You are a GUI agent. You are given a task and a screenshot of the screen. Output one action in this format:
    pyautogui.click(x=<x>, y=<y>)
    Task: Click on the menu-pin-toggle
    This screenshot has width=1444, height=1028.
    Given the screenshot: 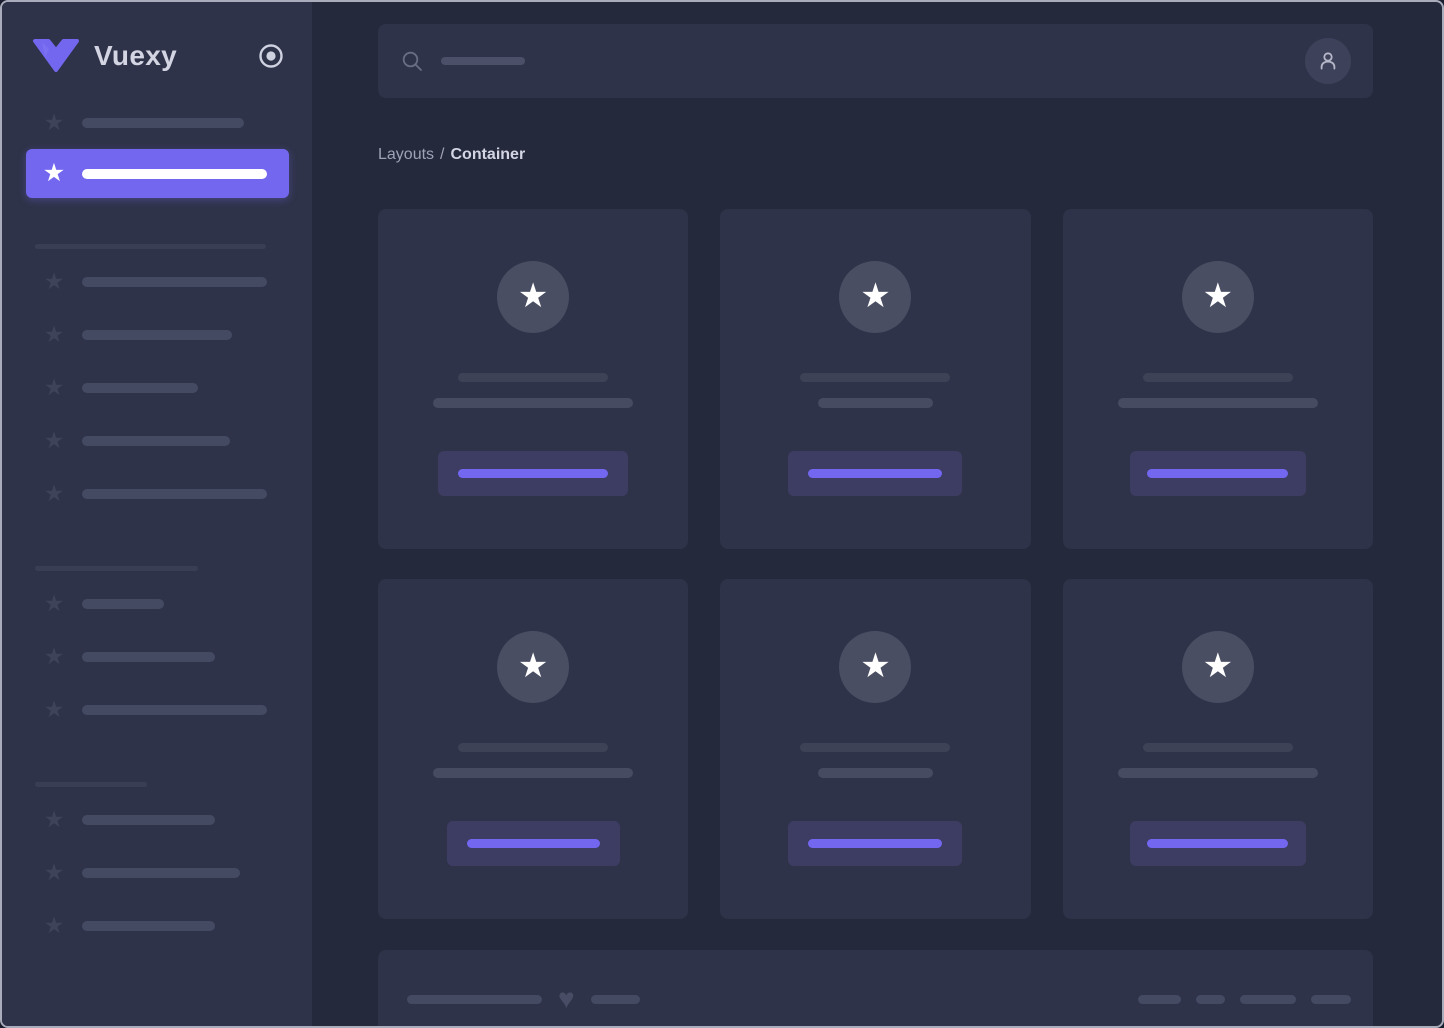 What is the action you would take?
    pyautogui.click(x=271, y=56)
    